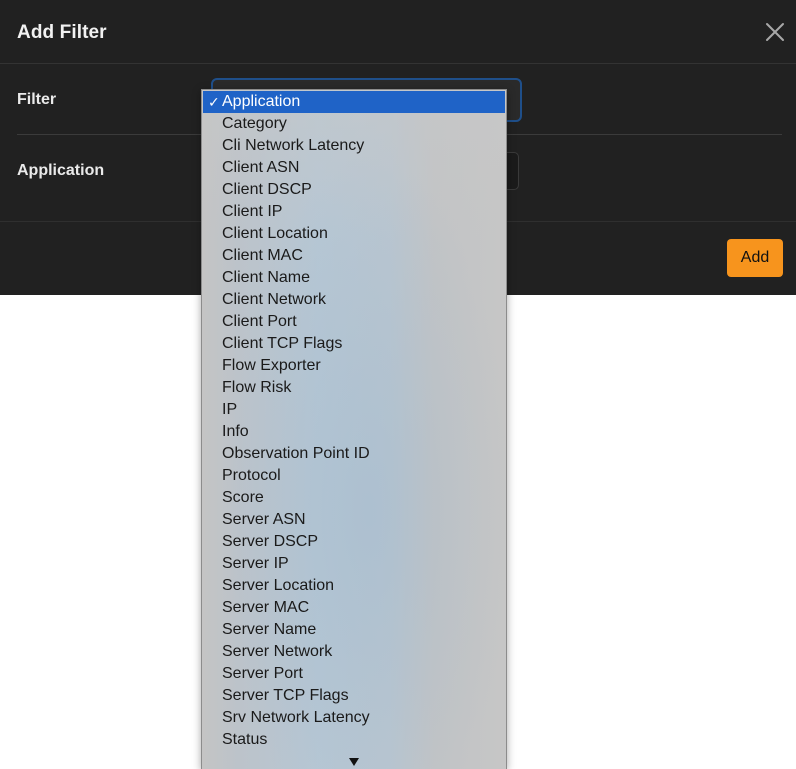  What do you see at coordinates (271, 365) in the screenshot?
I see `dropdown-option-label: Flow Exporter` at bounding box center [271, 365].